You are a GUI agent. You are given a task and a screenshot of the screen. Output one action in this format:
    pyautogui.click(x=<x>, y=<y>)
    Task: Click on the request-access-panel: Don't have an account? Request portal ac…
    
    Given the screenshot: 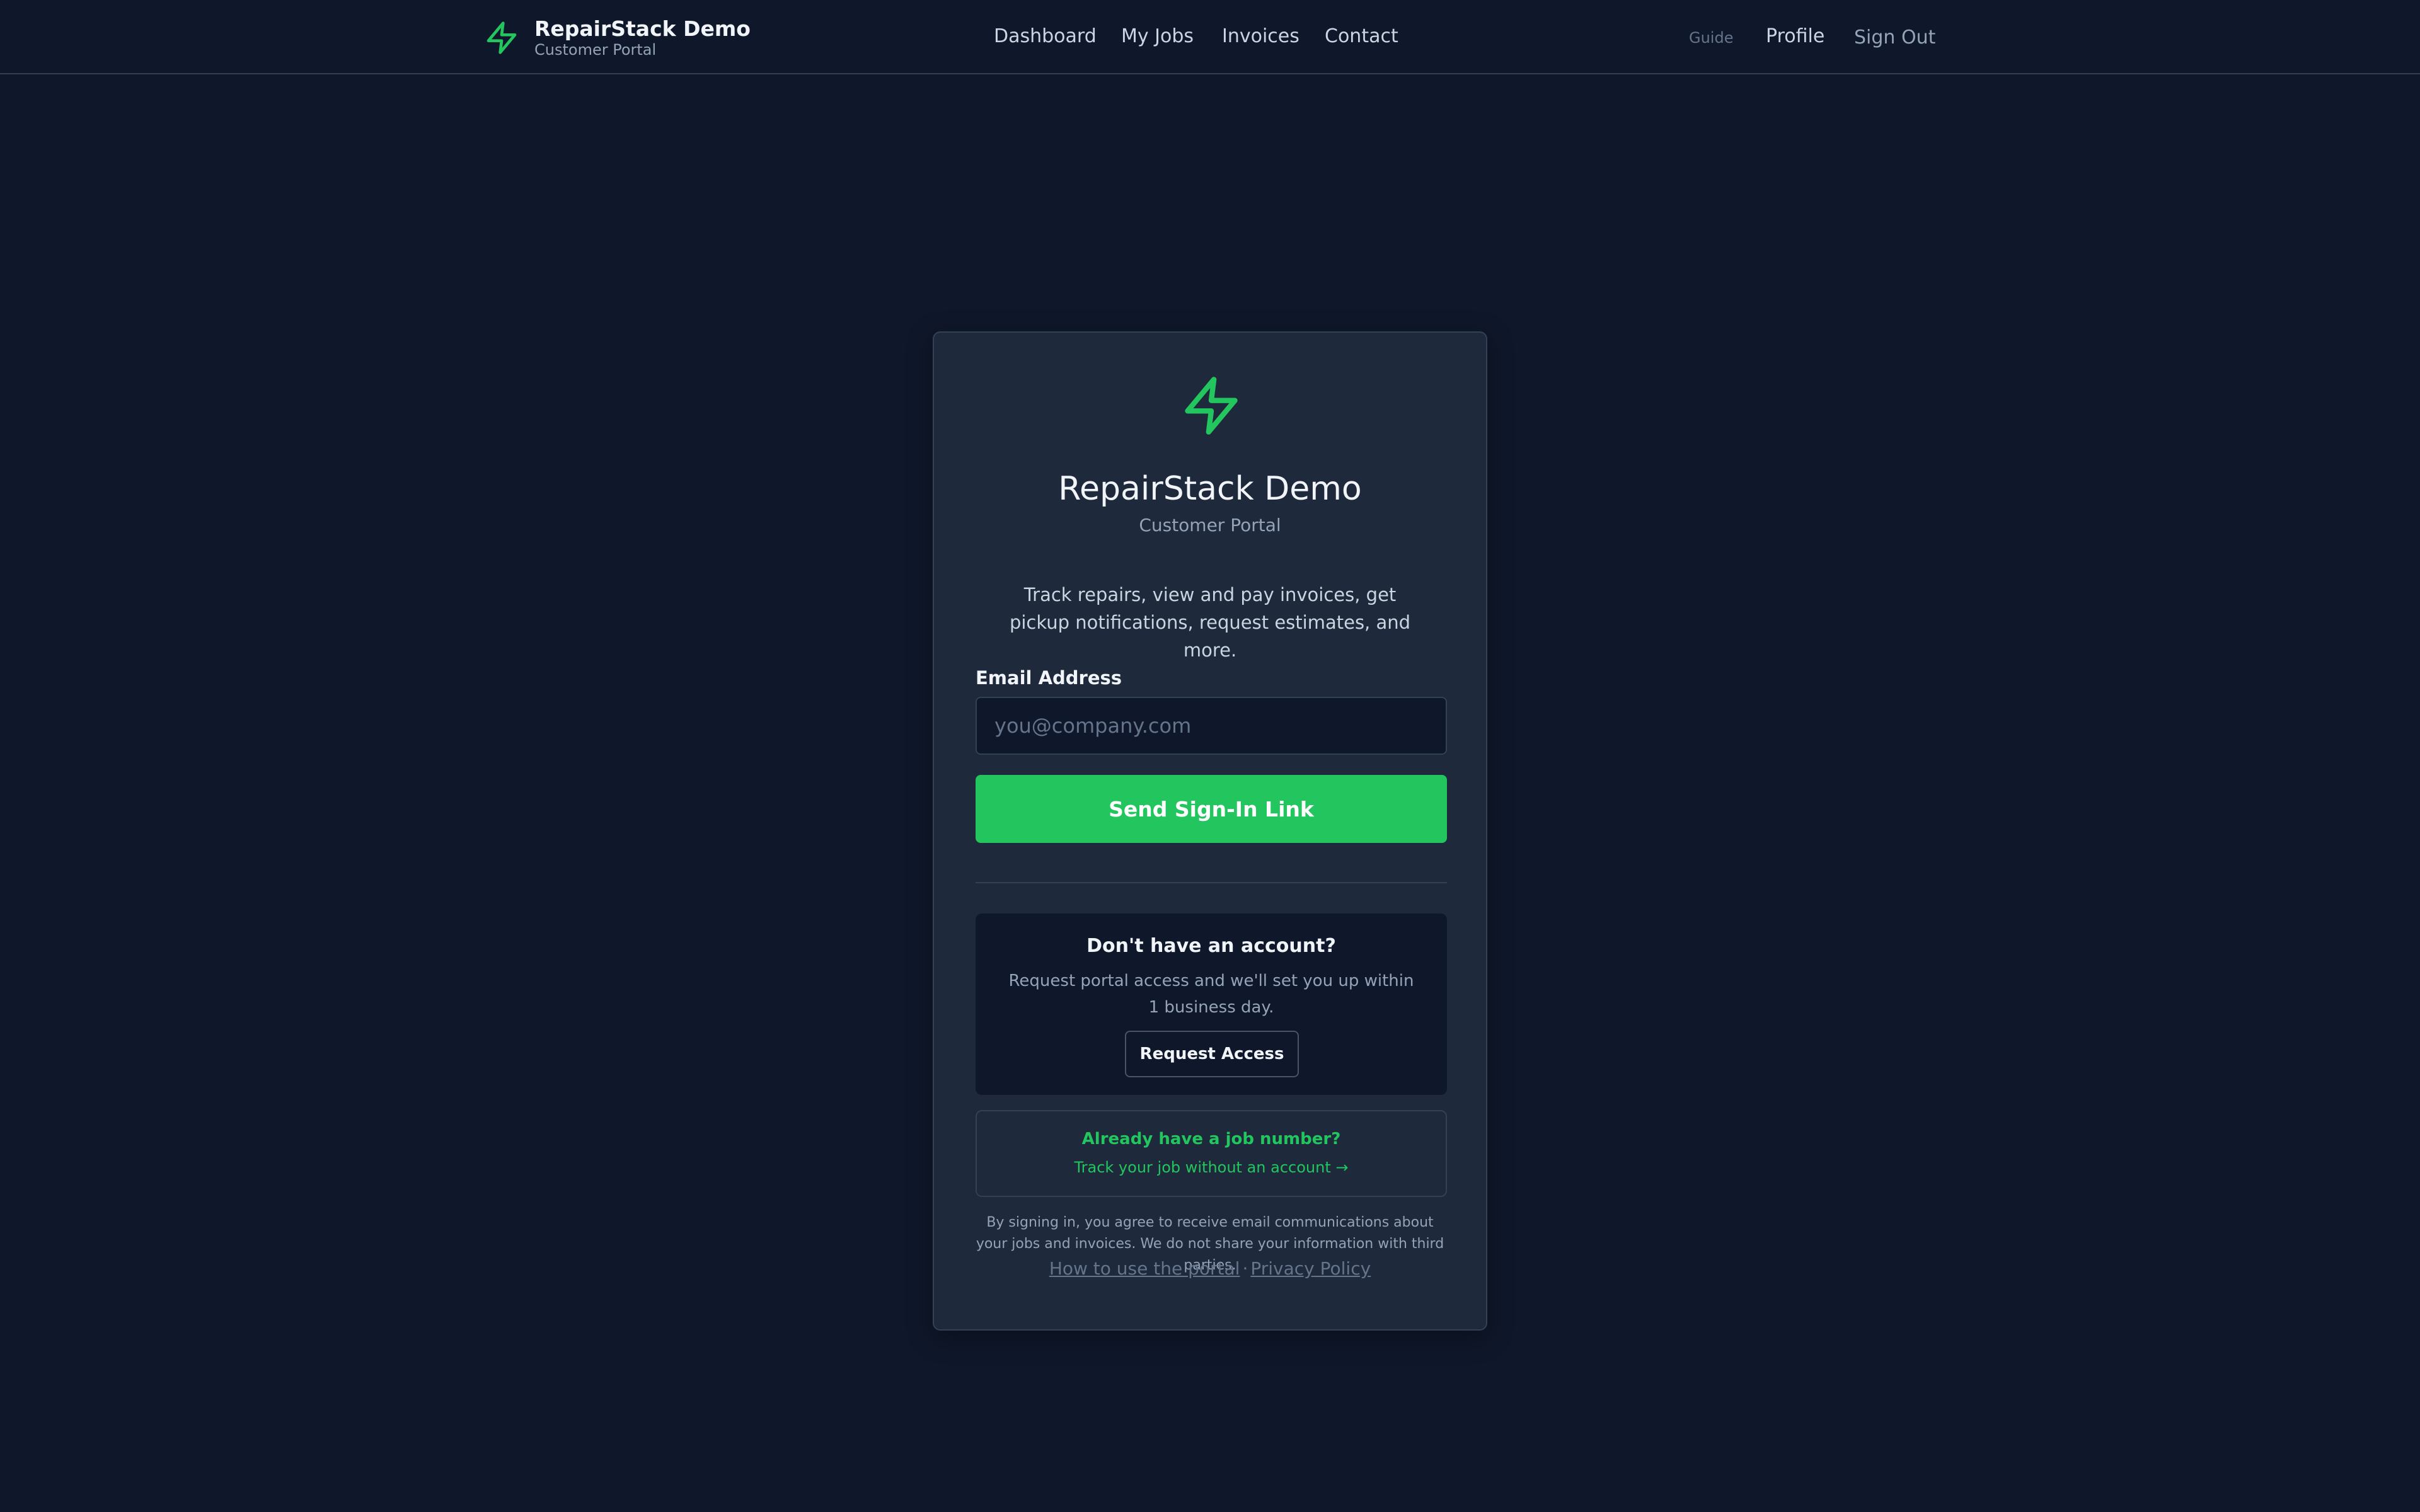 What is the action you would take?
    pyautogui.click(x=1211, y=1004)
    